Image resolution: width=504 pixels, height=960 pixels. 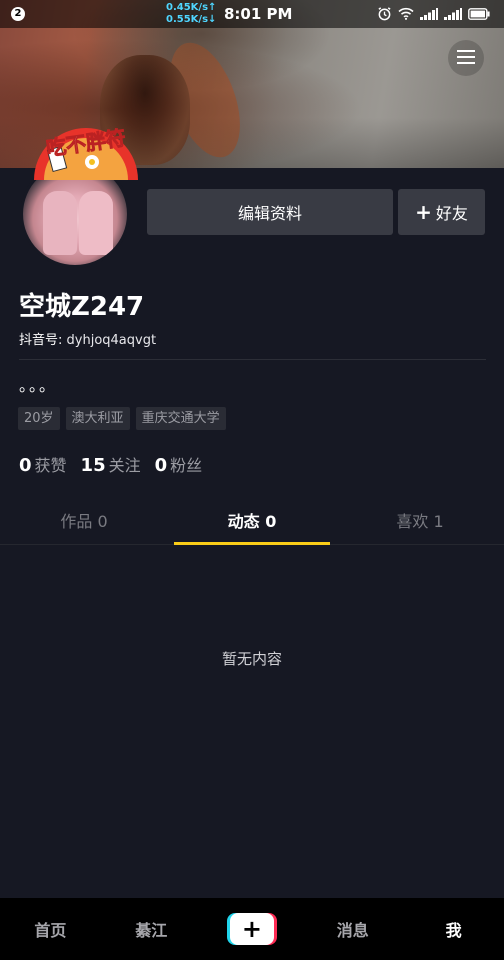 I want to click on battery-icon, so click(x=479, y=13).